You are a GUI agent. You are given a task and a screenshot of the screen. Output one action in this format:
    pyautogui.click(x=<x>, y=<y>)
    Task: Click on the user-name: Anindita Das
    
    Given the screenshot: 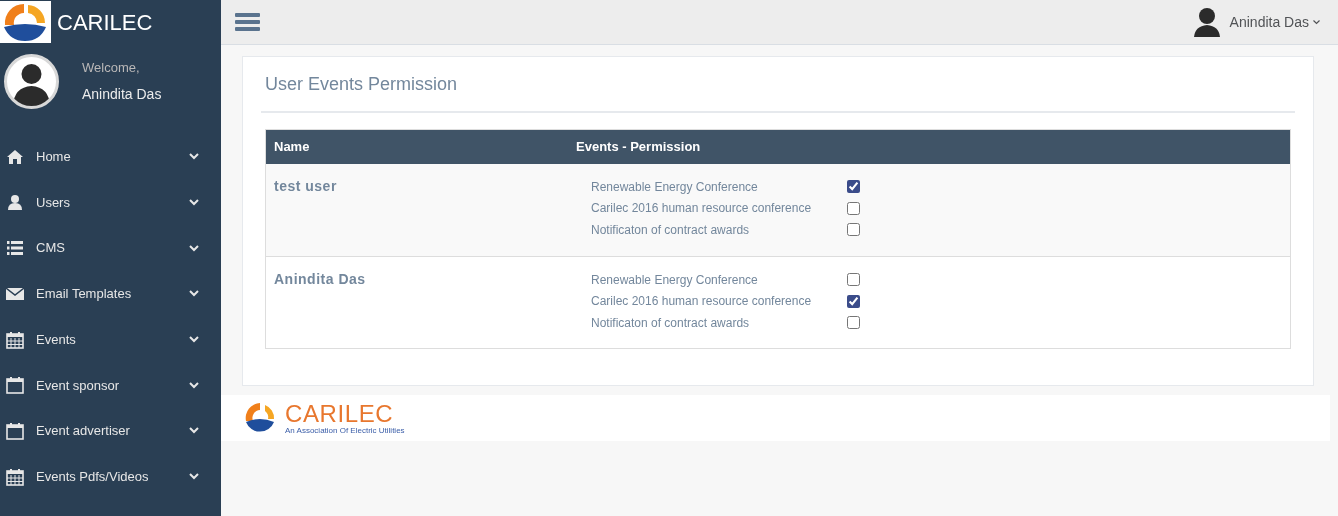 What is the action you would take?
    pyautogui.click(x=320, y=277)
    